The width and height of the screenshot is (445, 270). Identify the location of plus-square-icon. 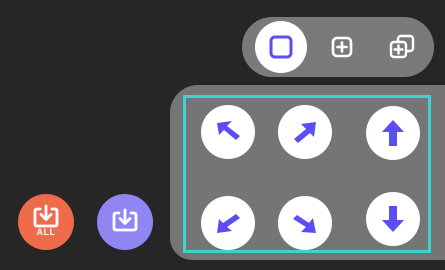
(342, 47).